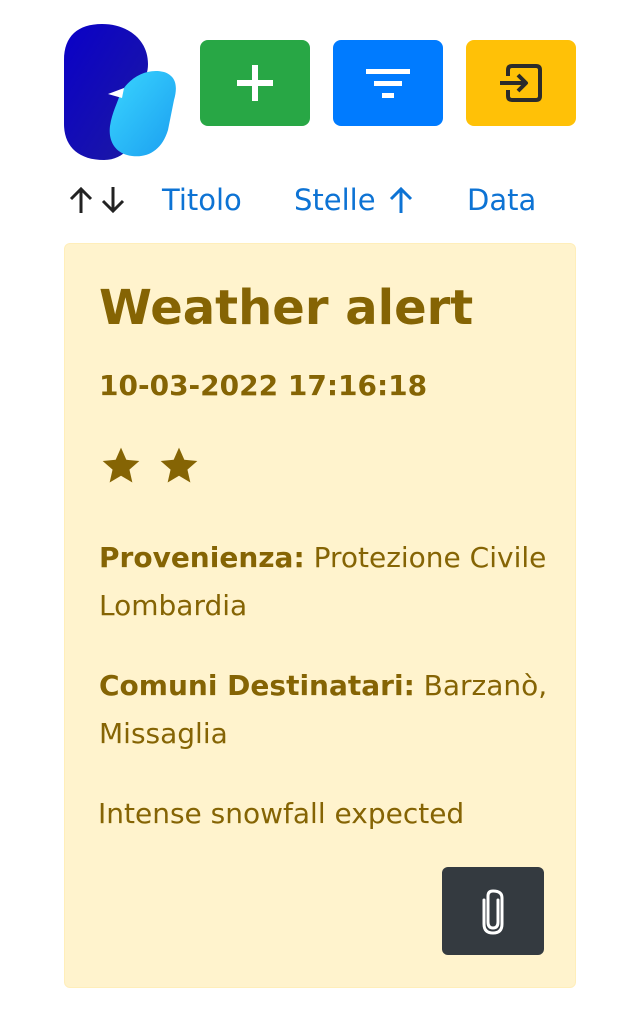 The height and width of the screenshot is (1009, 640). Describe the element at coordinates (81, 199) in the screenshot. I see `arrow-up-icon` at that location.